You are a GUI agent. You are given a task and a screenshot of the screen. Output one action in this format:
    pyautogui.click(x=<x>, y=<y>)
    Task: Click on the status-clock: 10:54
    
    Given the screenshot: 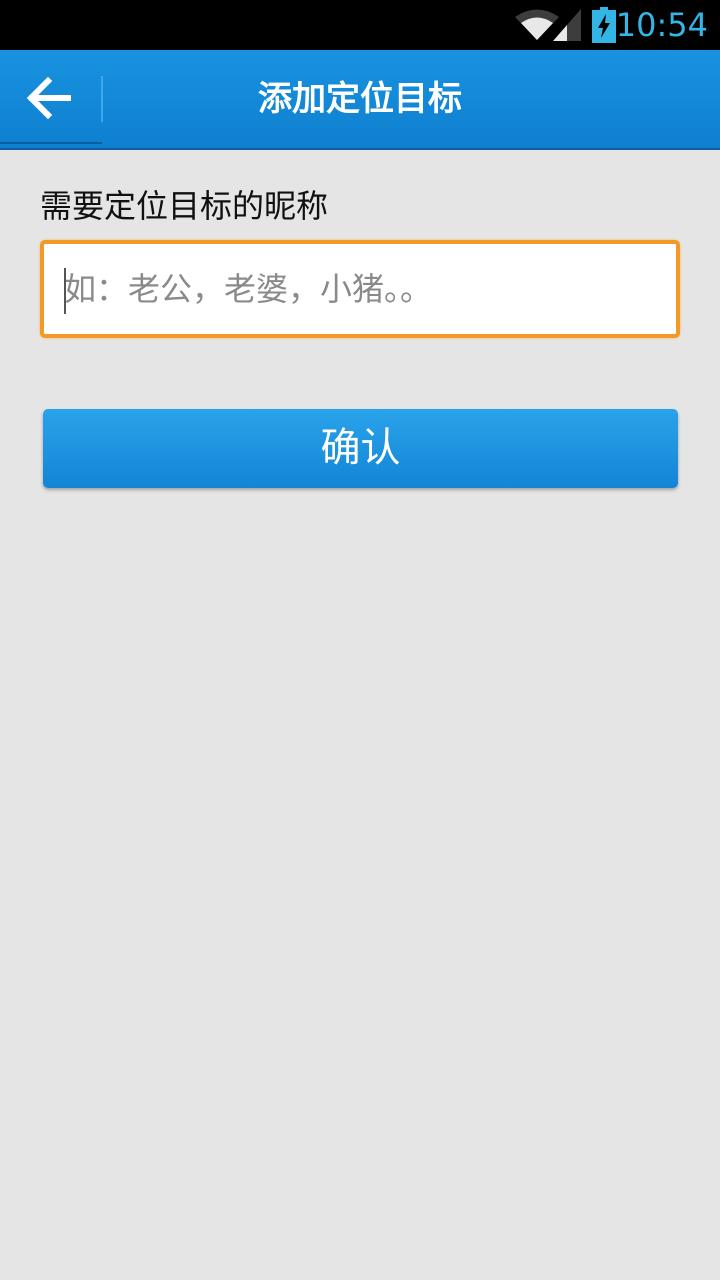 What is the action you would take?
    pyautogui.click(x=661, y=25)
    